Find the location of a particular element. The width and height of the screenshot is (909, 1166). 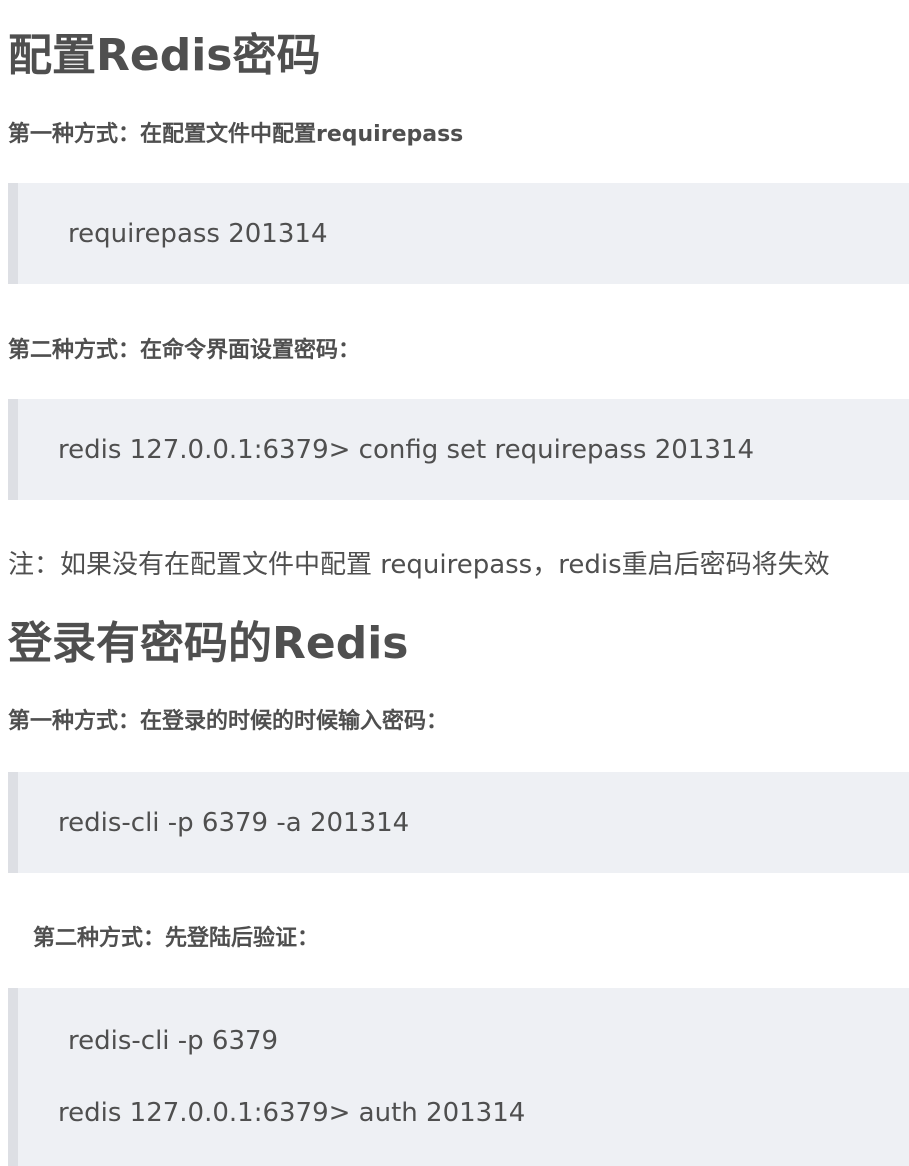

login-method-two-heading: 第二种方式：先登陆后验证： is located at coordinates (176, 938).